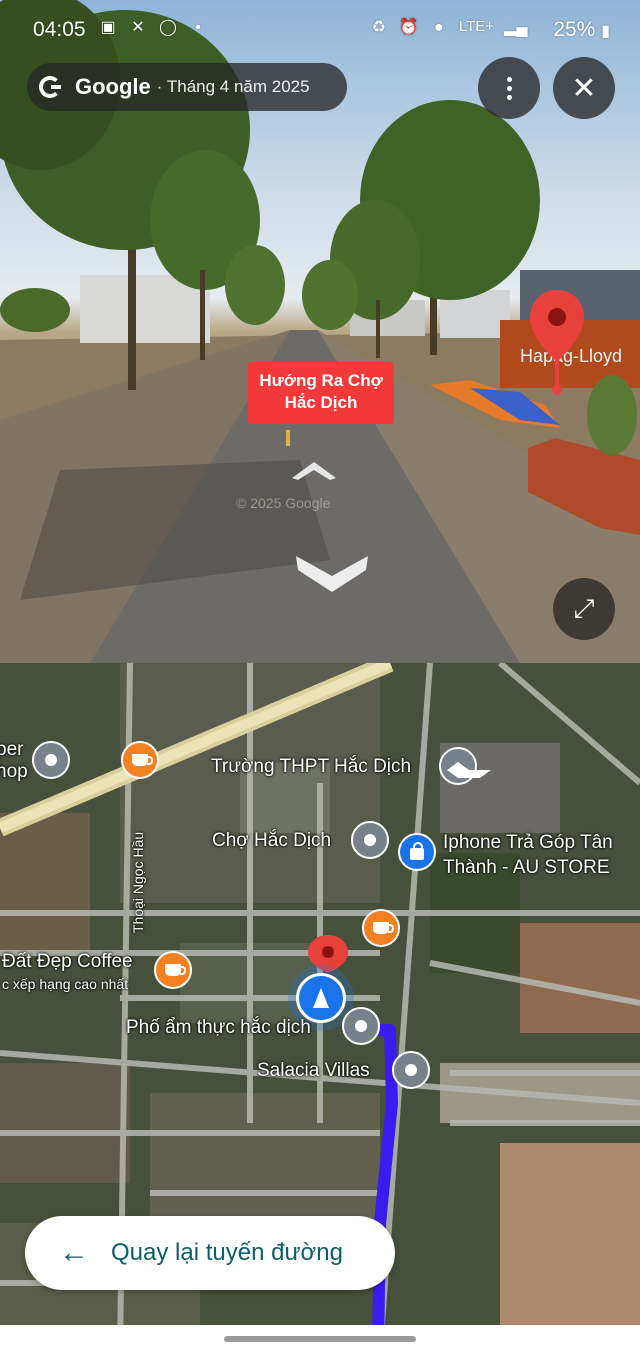 The width and height of the screenshot is (640, 1351). I want to click on watermark-text: © 2025 Google, so click(283, 503).